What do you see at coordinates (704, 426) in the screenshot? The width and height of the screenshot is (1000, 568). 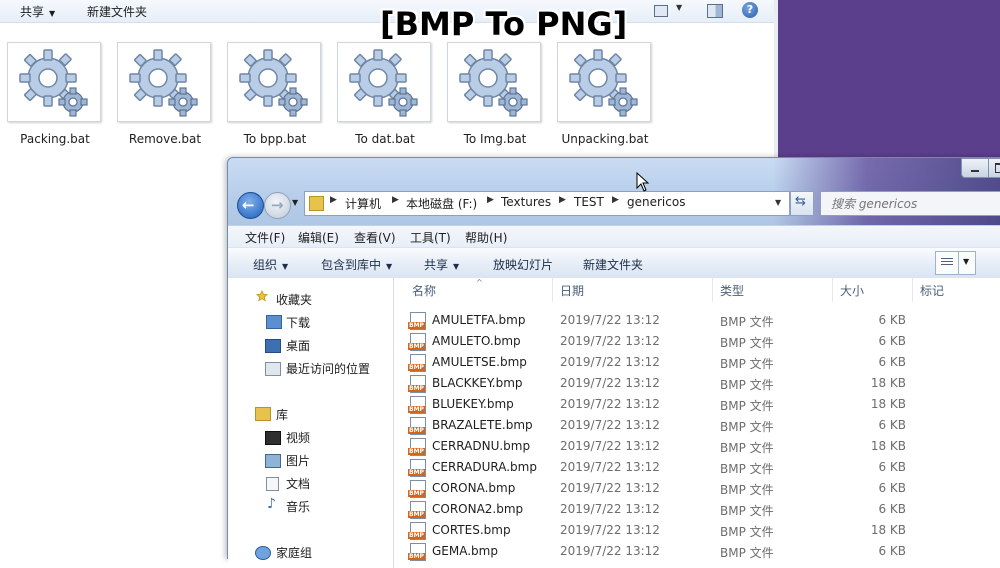 I see `file-row: BRAZALETE.bmp 2019/7/22 13:12 BMP 文件 6 KB` at bounding box center [704, 426].